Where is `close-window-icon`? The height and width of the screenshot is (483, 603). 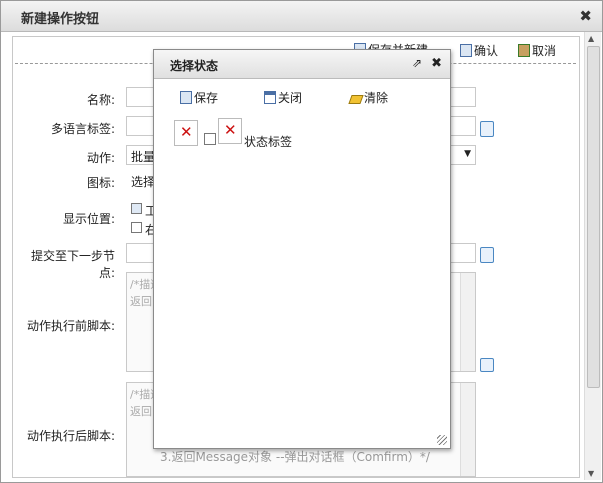 close-window-icon is located at coordinates (270, 97).